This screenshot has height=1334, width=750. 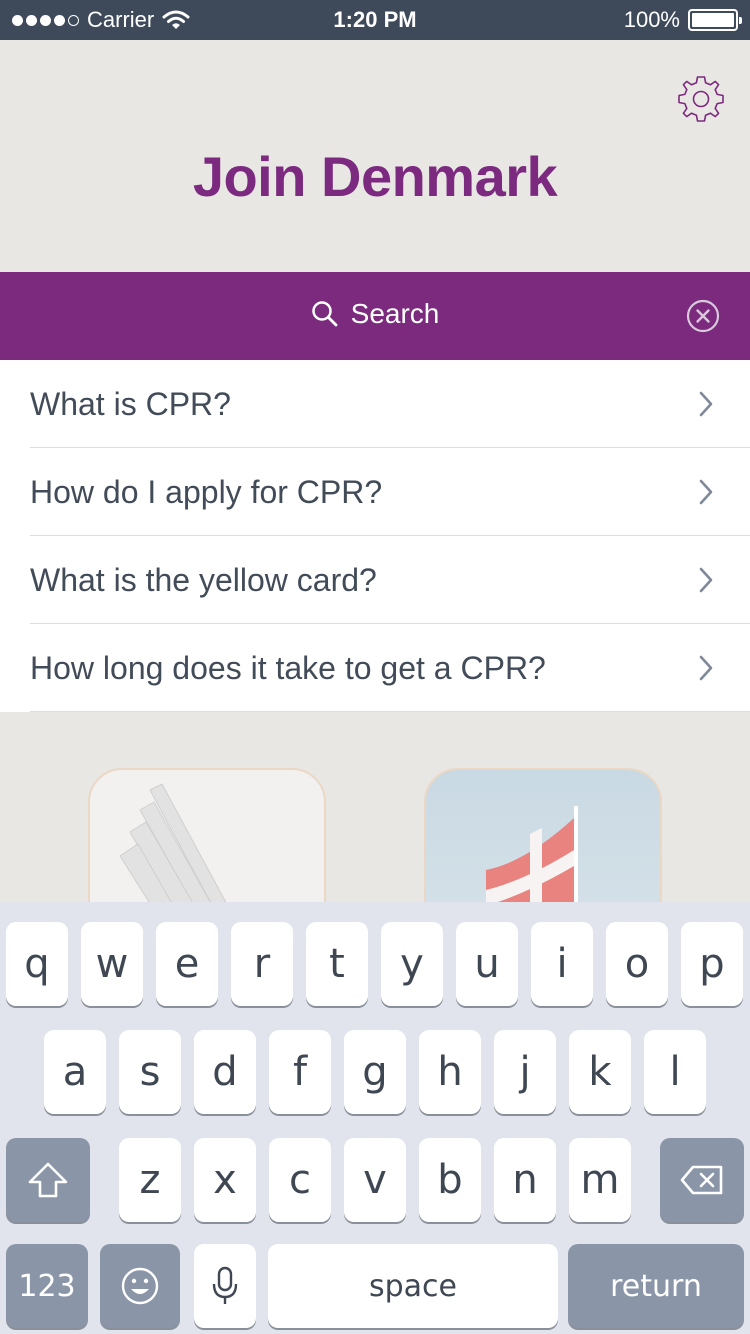 I want to click on emoji-key, so click(x=140, y=1286).